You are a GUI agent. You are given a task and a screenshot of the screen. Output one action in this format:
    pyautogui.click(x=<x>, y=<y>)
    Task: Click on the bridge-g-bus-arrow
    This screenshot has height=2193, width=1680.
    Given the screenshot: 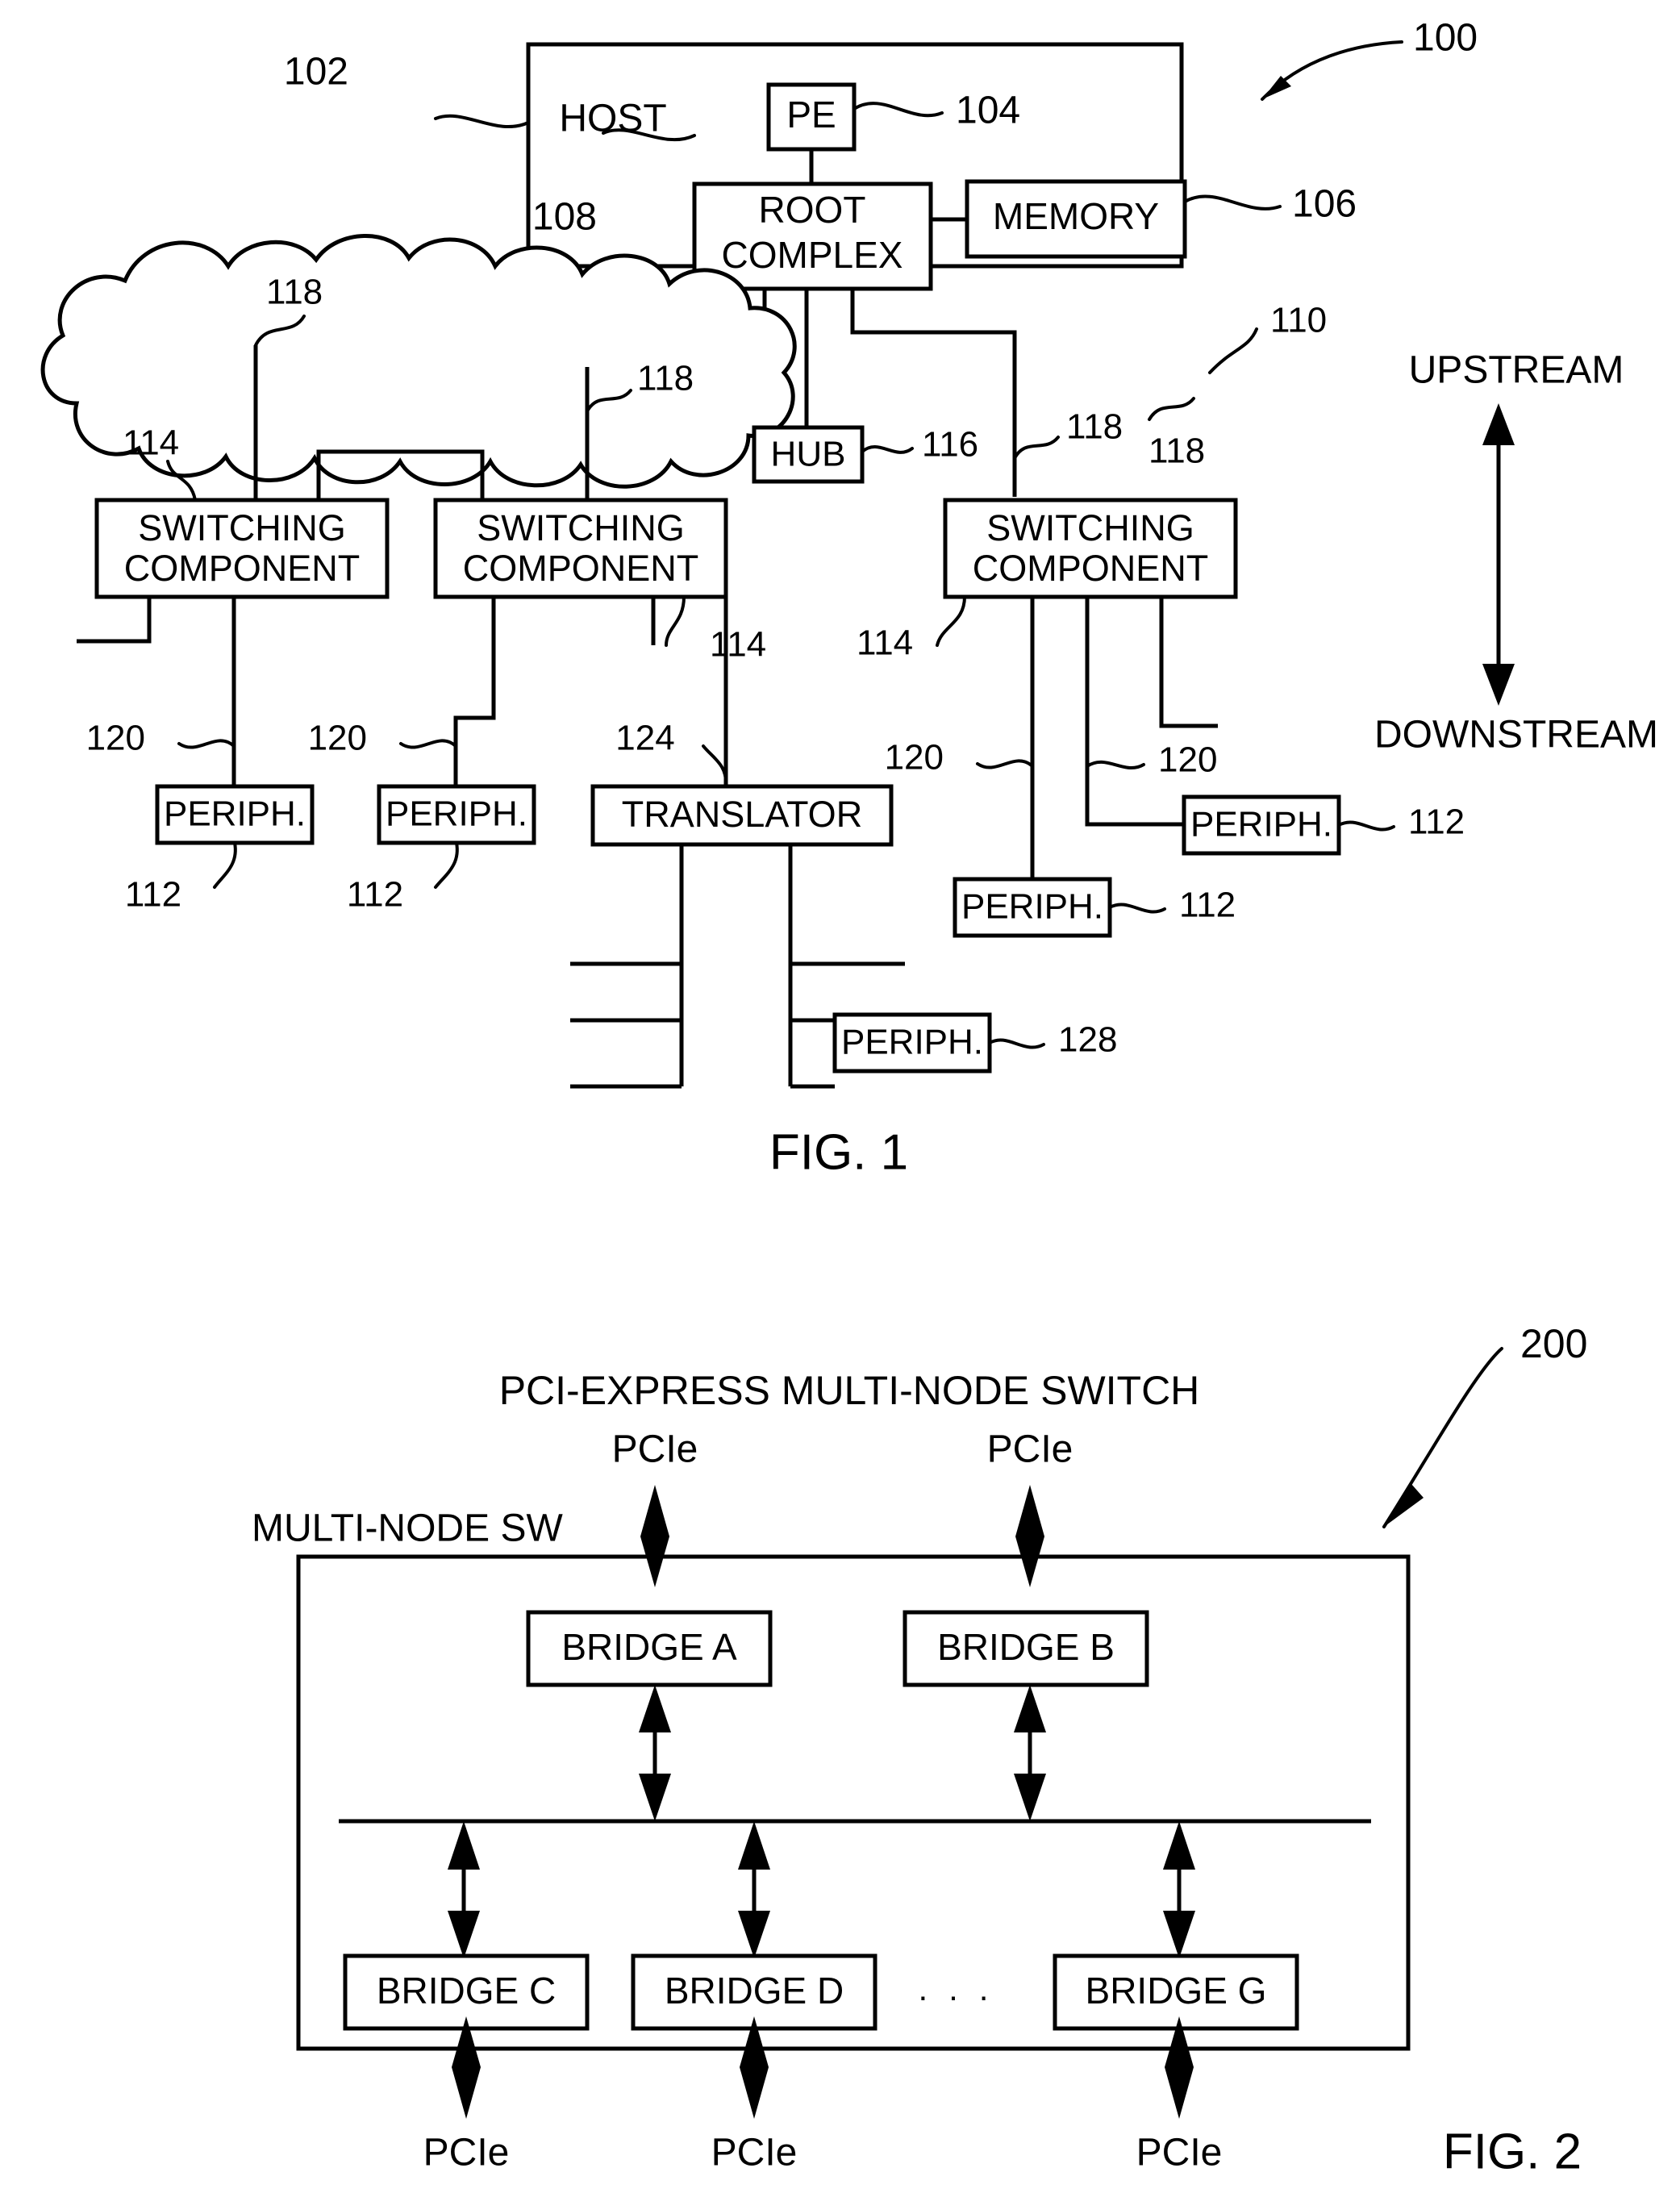 What is the action you would take?
    pyautogui.click(x=1179, y=1889)
    